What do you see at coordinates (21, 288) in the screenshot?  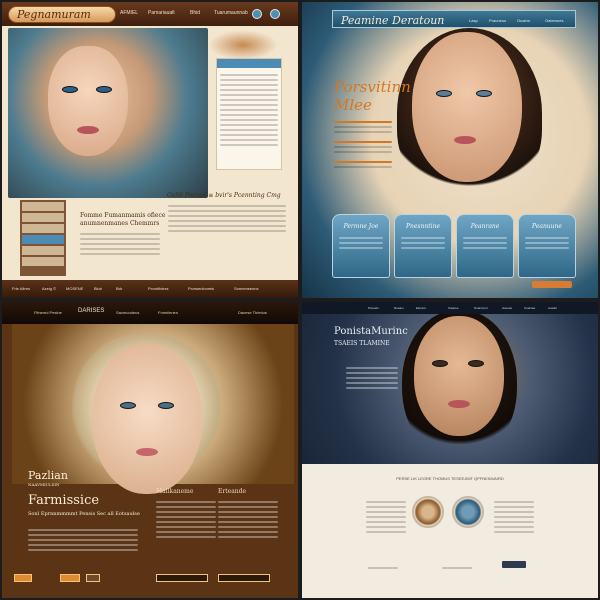 I see `footer-link: Frle Afinrs` at bounding box center [21, 288].